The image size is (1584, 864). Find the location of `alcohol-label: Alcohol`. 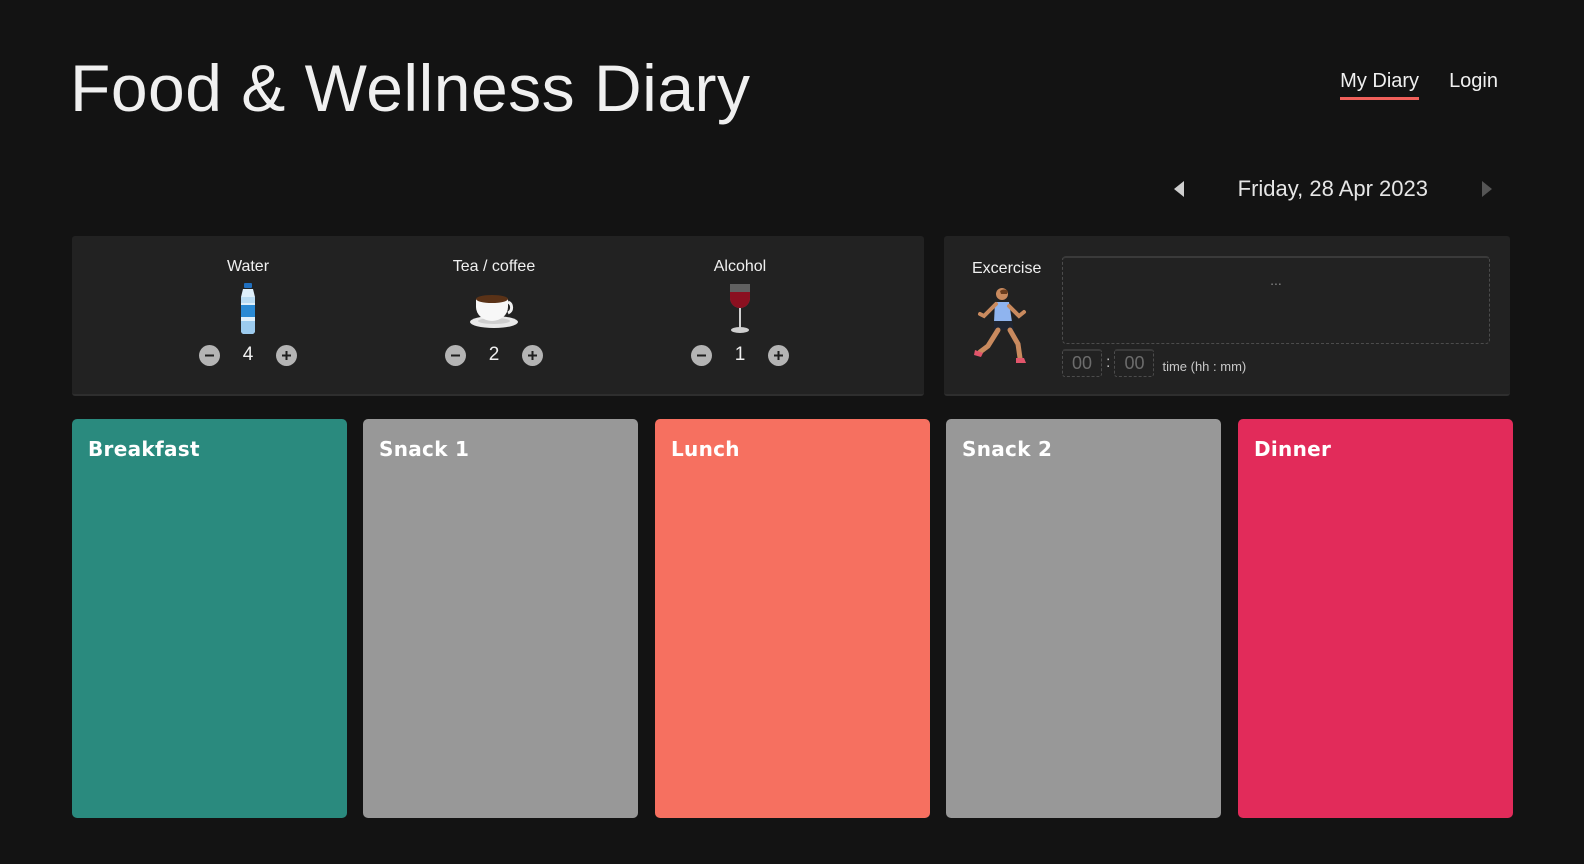

alcohol-label: Alcohol is located at coordinates (740, 266).